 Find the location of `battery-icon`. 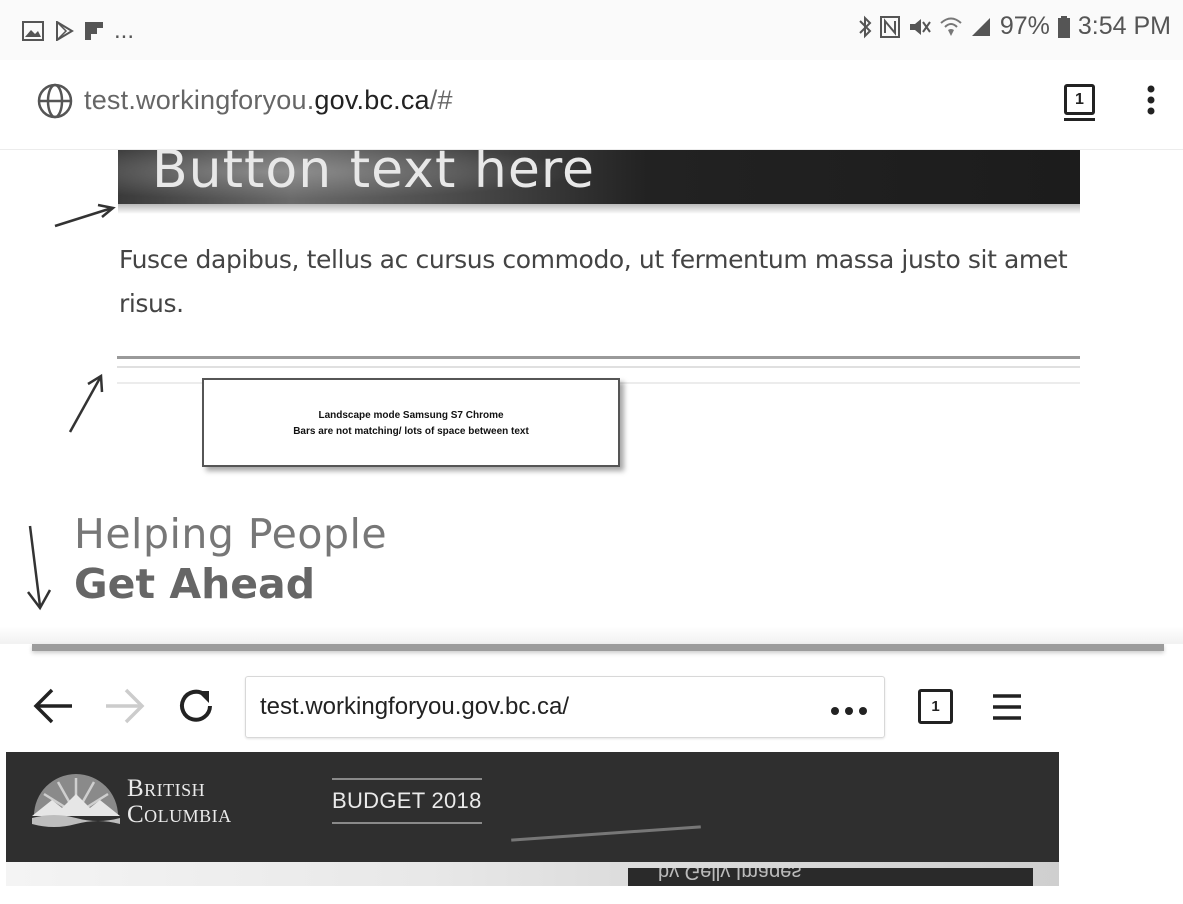

battery-icon is located at coordinates (1063, 26).